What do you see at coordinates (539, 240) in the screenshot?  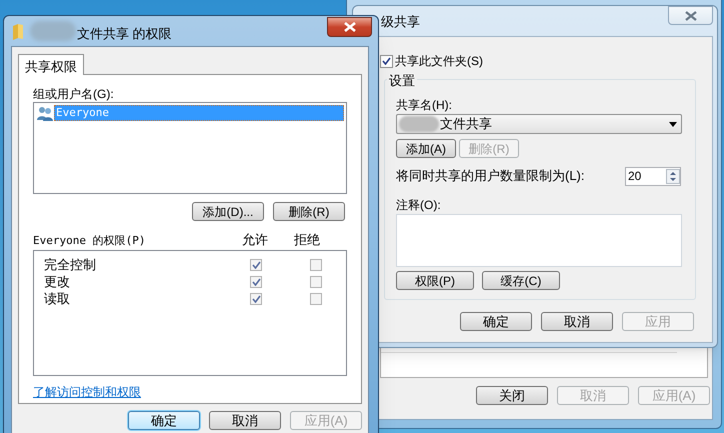 I see `comment-field` at bounding box center [539, 240].